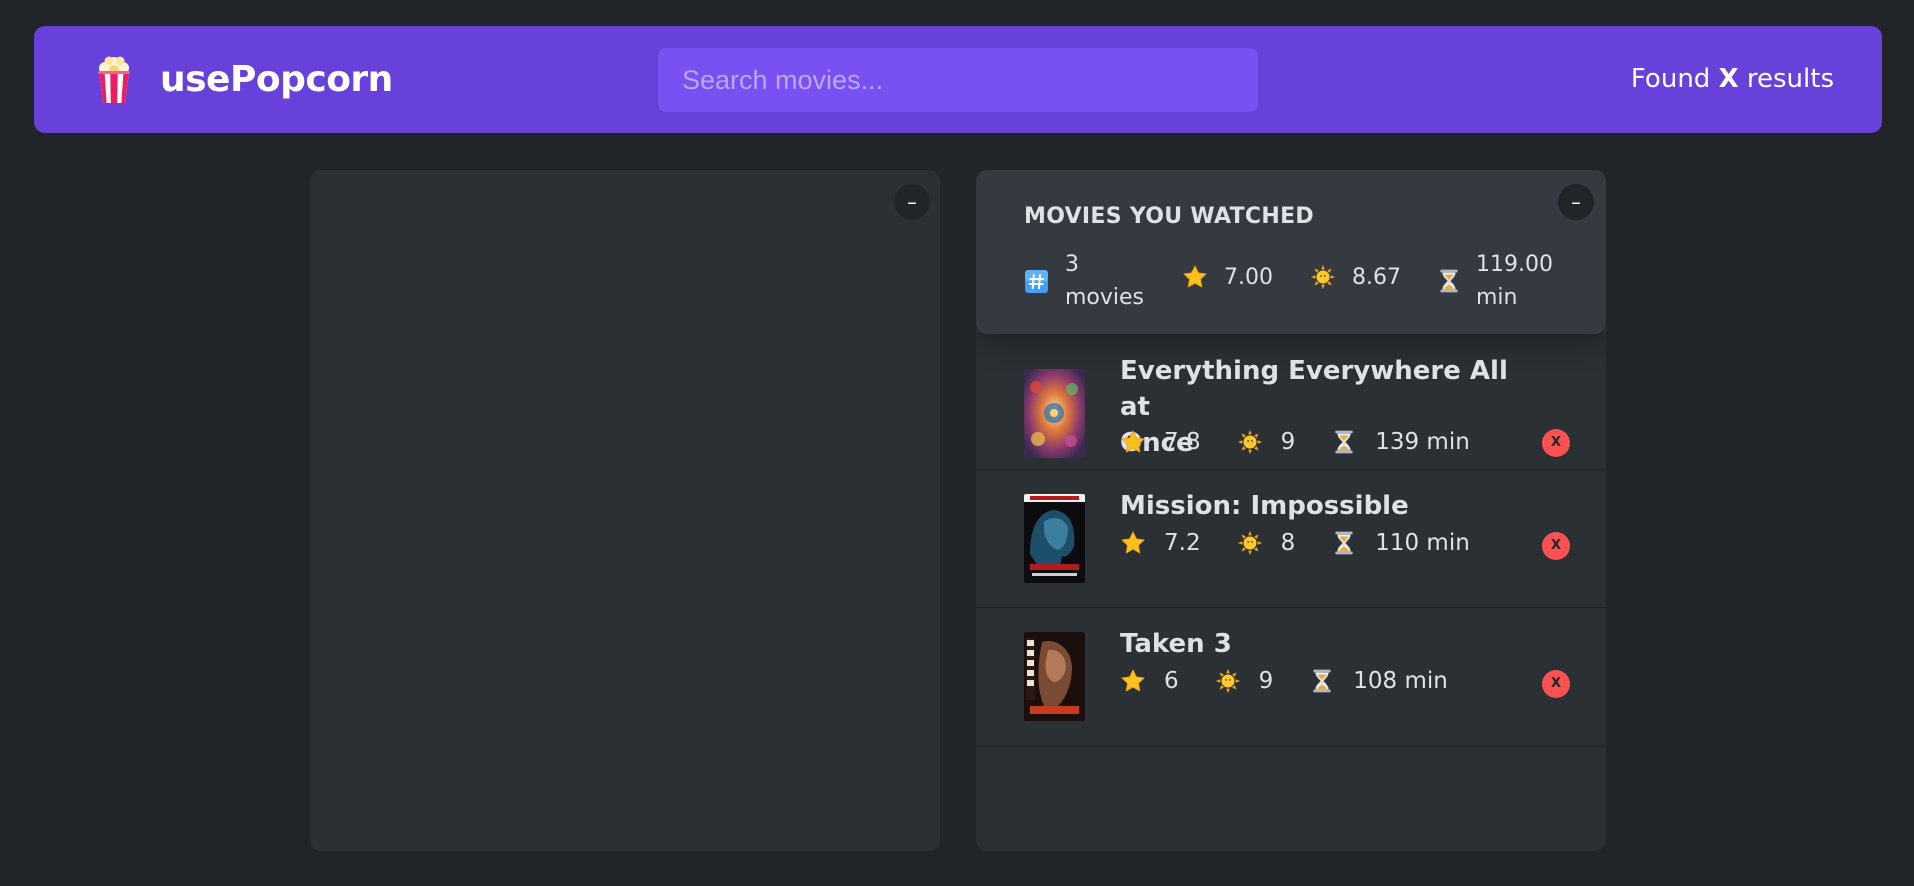  I want to click on results-count: Found X results, so click(1732, 79).